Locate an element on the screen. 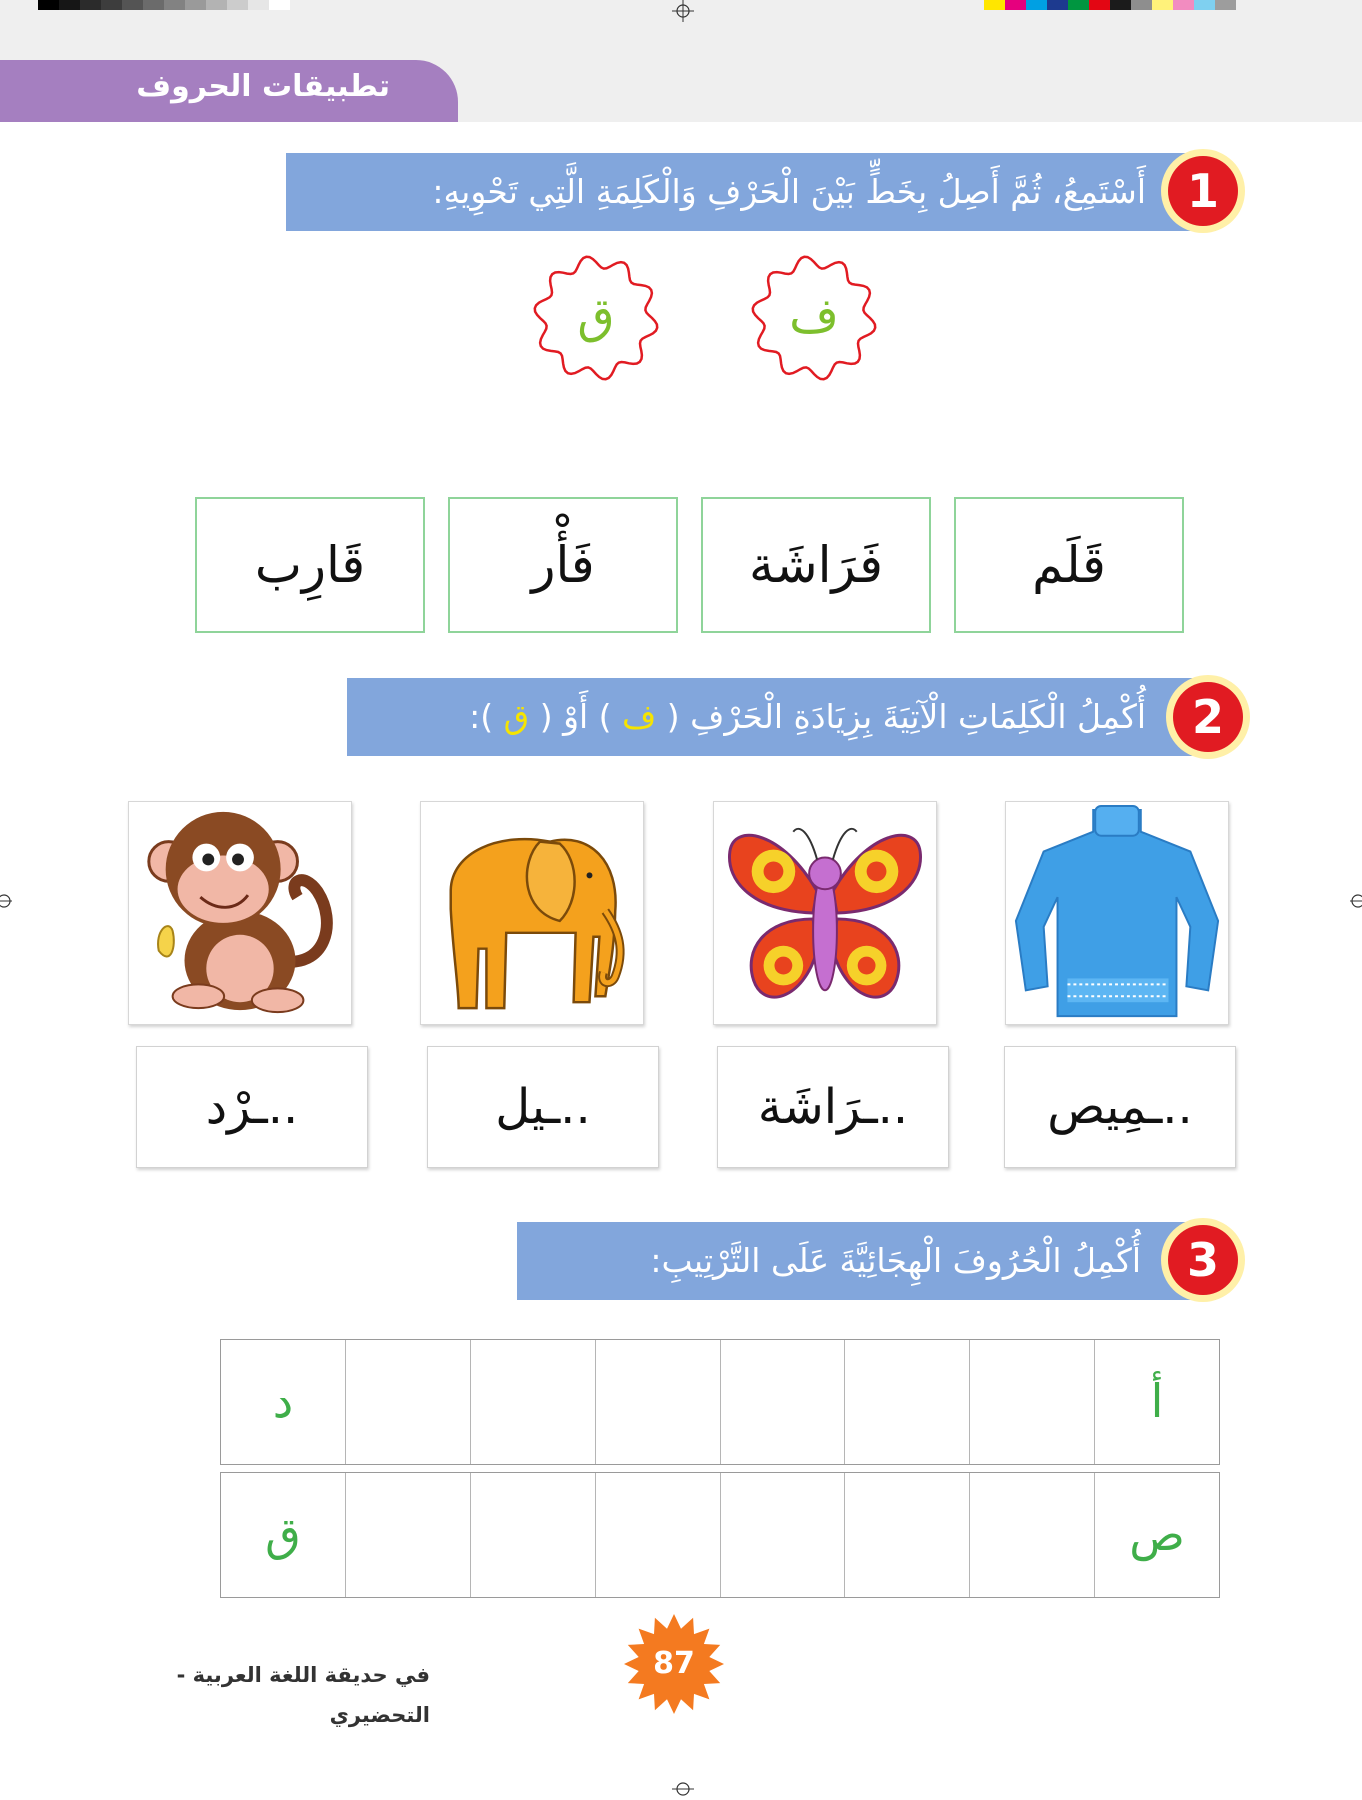 This screenshot has height=1800, width=1362. elephant-image is located at coordinates (532, 913).